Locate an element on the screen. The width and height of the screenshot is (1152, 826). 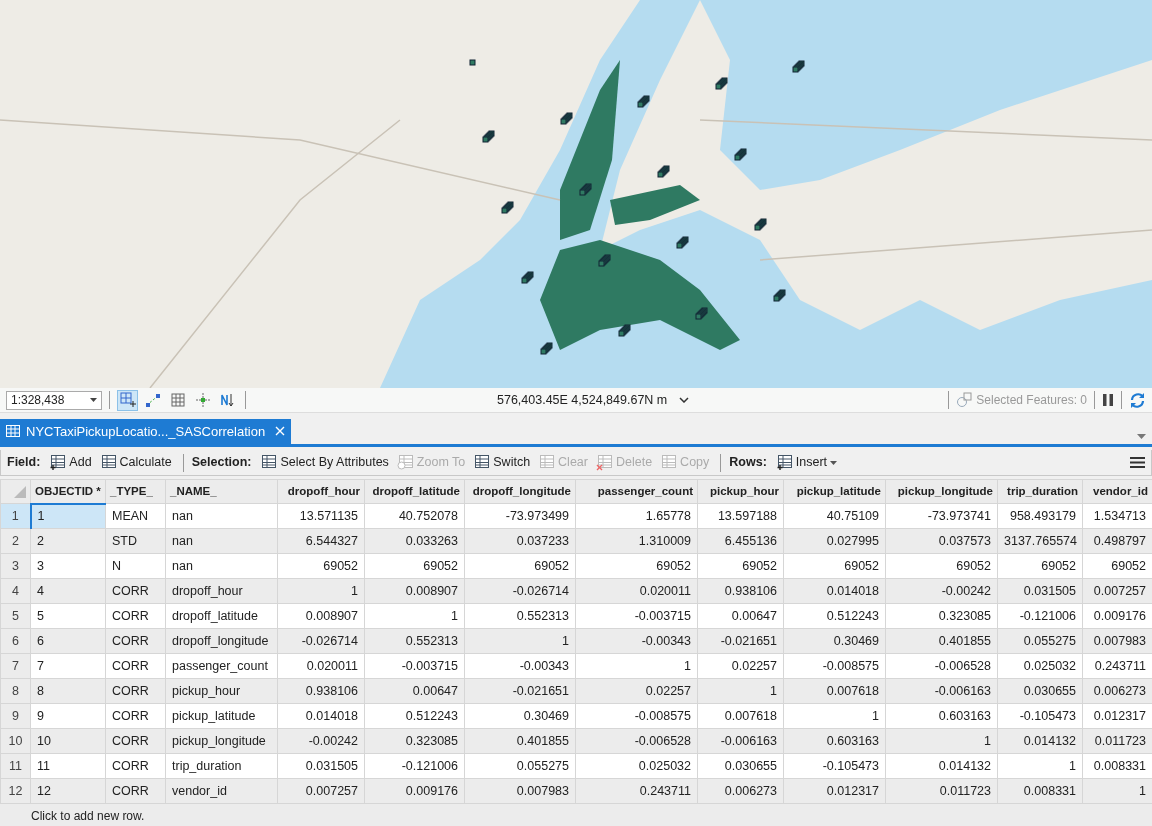
table-cell: 0.027995 is located at coordinates (834, 541).